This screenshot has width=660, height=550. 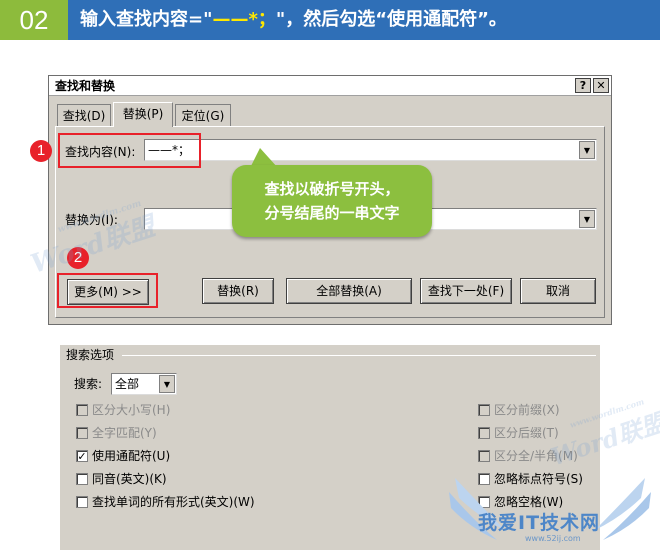 I want to click on instruction-banner: 输入查找内容="——*；"，然后勾选“使用通配符”。, so click(x=364, y=20).